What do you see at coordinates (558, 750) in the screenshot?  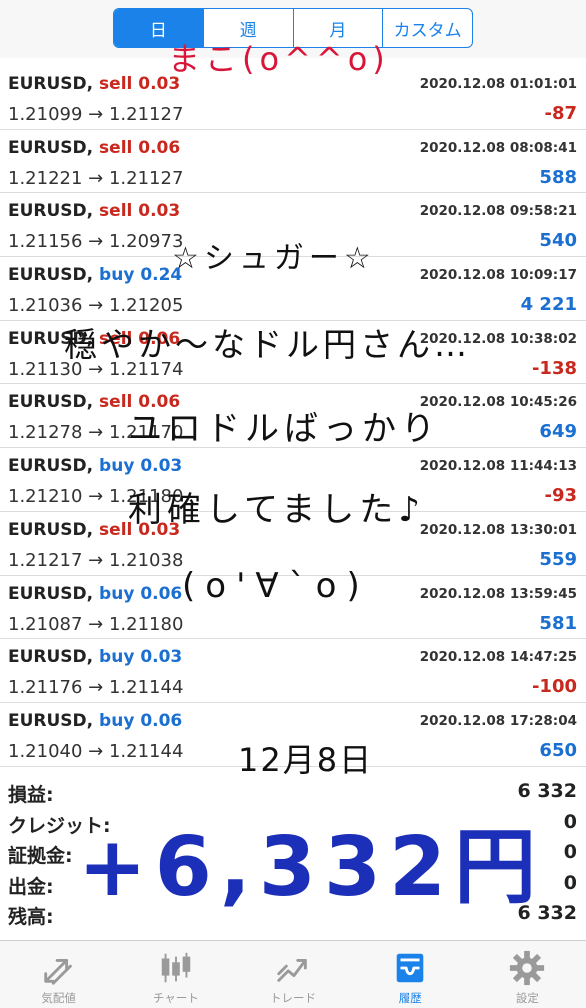 I see `trade-profit: 650` at bounding box center [558, 750].